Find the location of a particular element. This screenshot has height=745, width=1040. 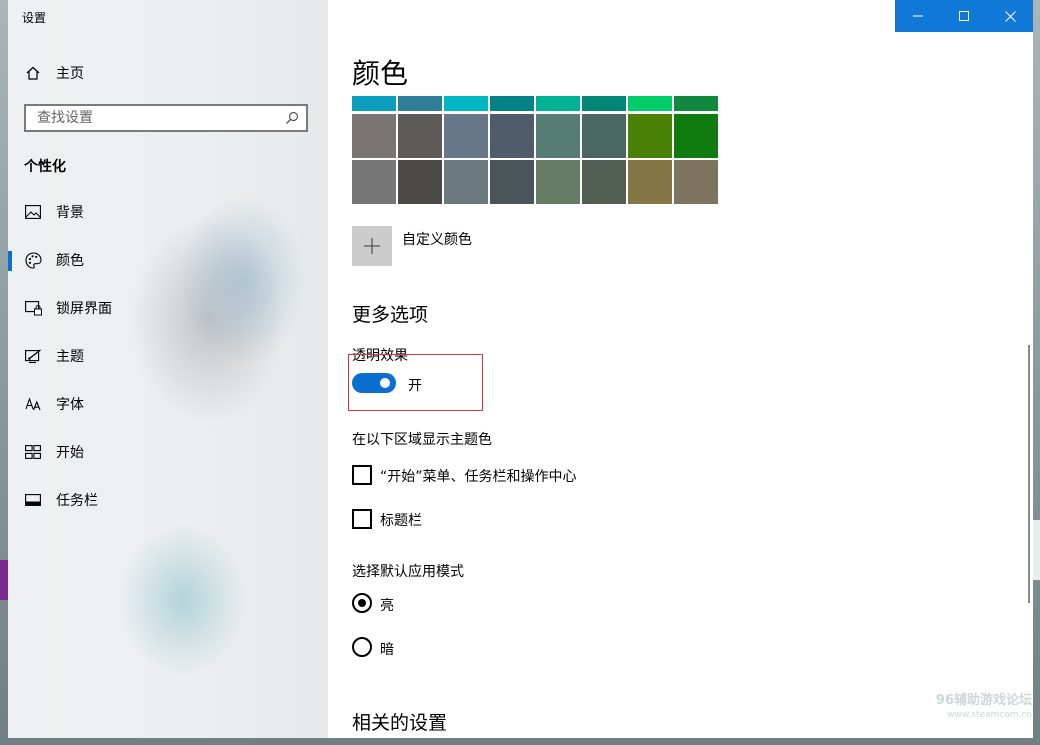

maximize-icon is located at coordinates (964, 16).